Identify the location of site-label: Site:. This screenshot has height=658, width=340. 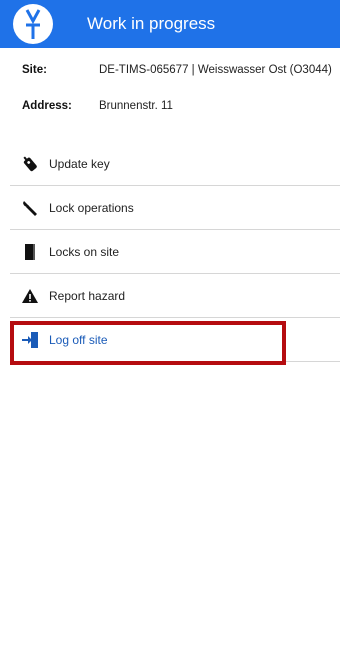
(34, 70).